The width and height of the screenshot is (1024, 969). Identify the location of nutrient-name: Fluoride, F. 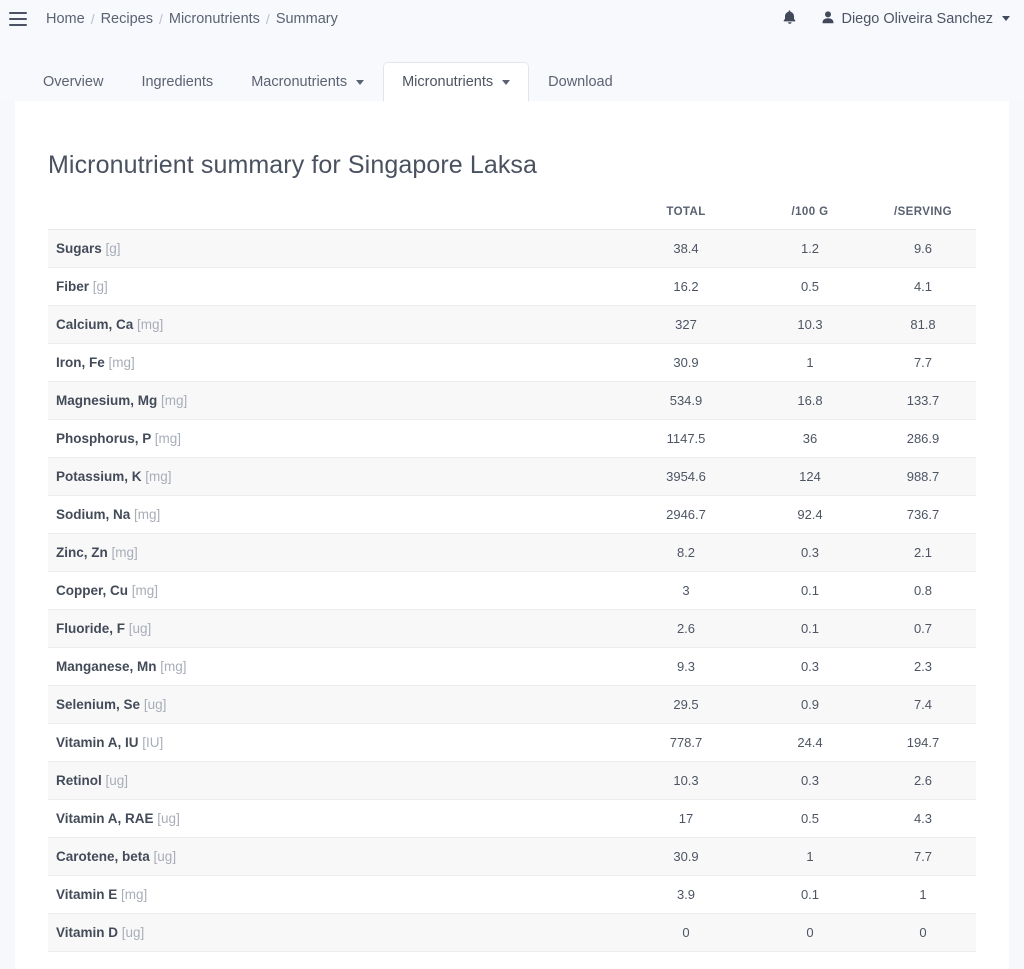
(90, 628).